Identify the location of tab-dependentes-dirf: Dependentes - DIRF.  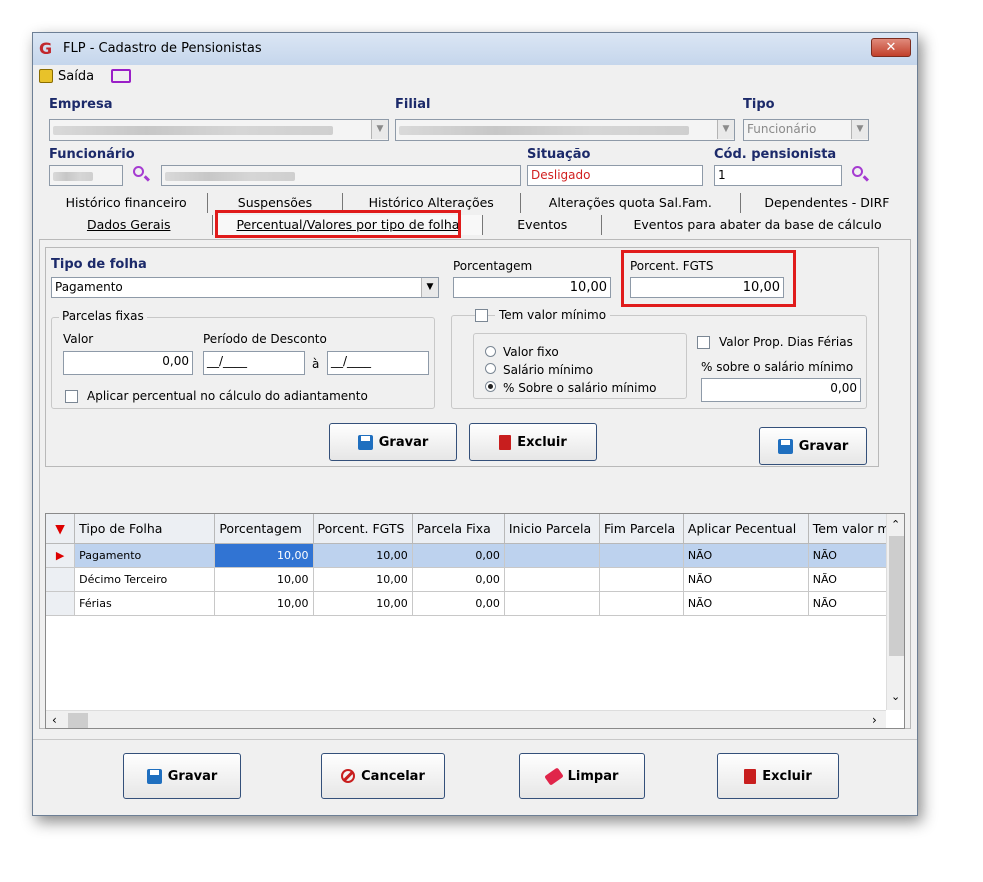
(827, 203).